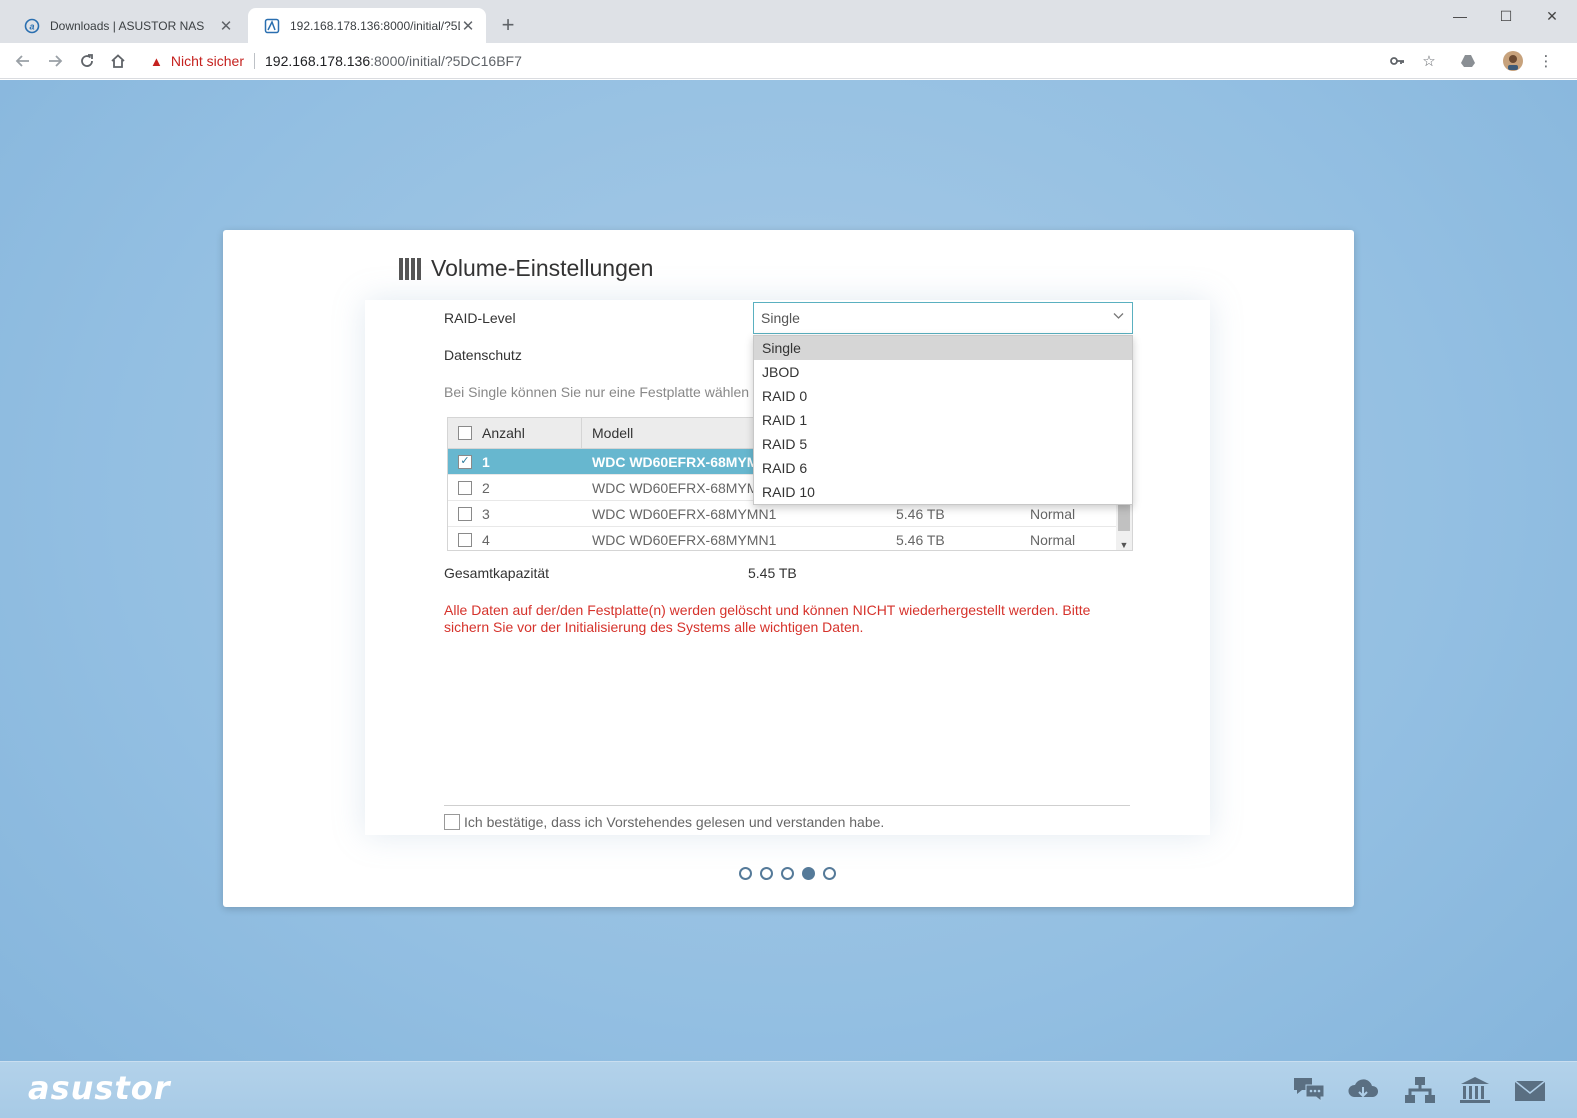 The image size is (1577, 1118). I want to click on chat-icon, so click(1309, 1090).